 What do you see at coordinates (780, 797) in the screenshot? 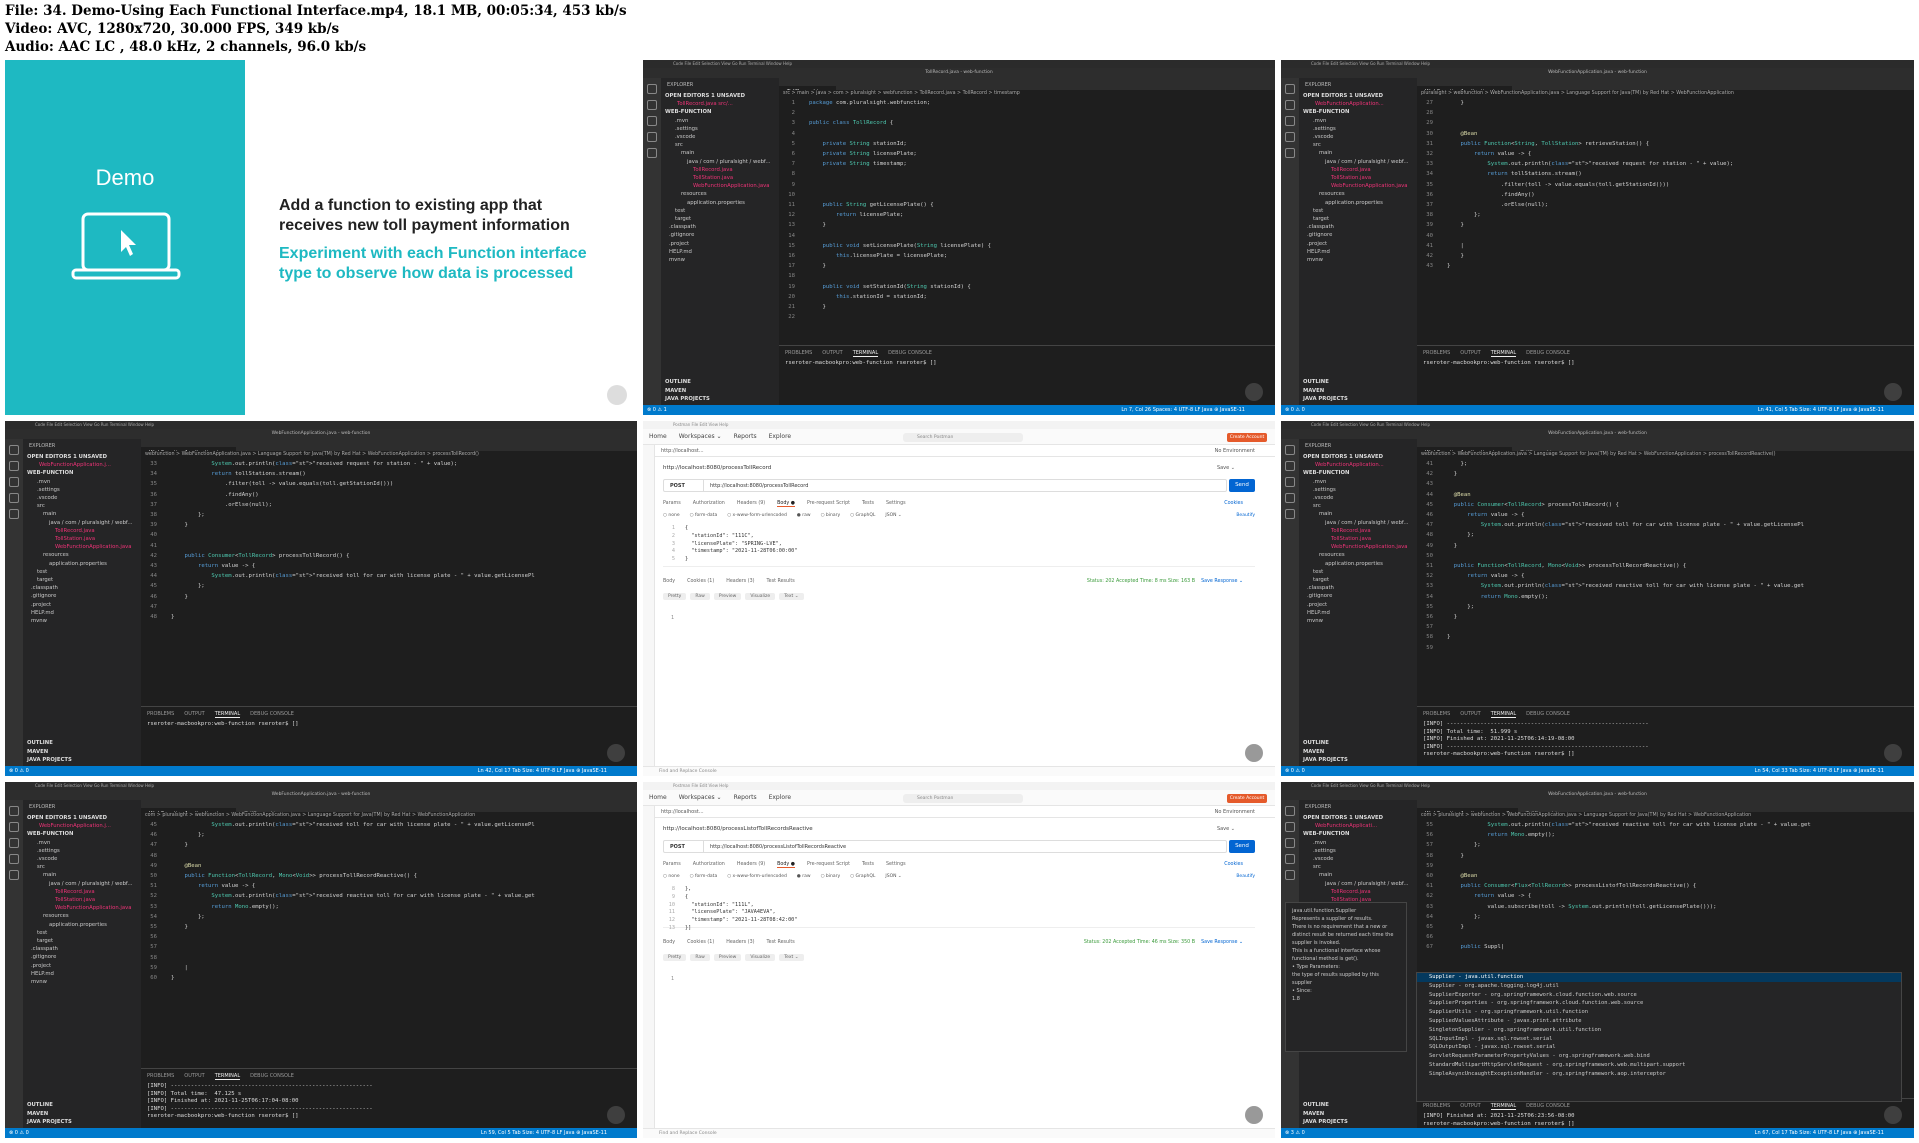
I see `nav-link: Explore` at bounding box center [780, 797].